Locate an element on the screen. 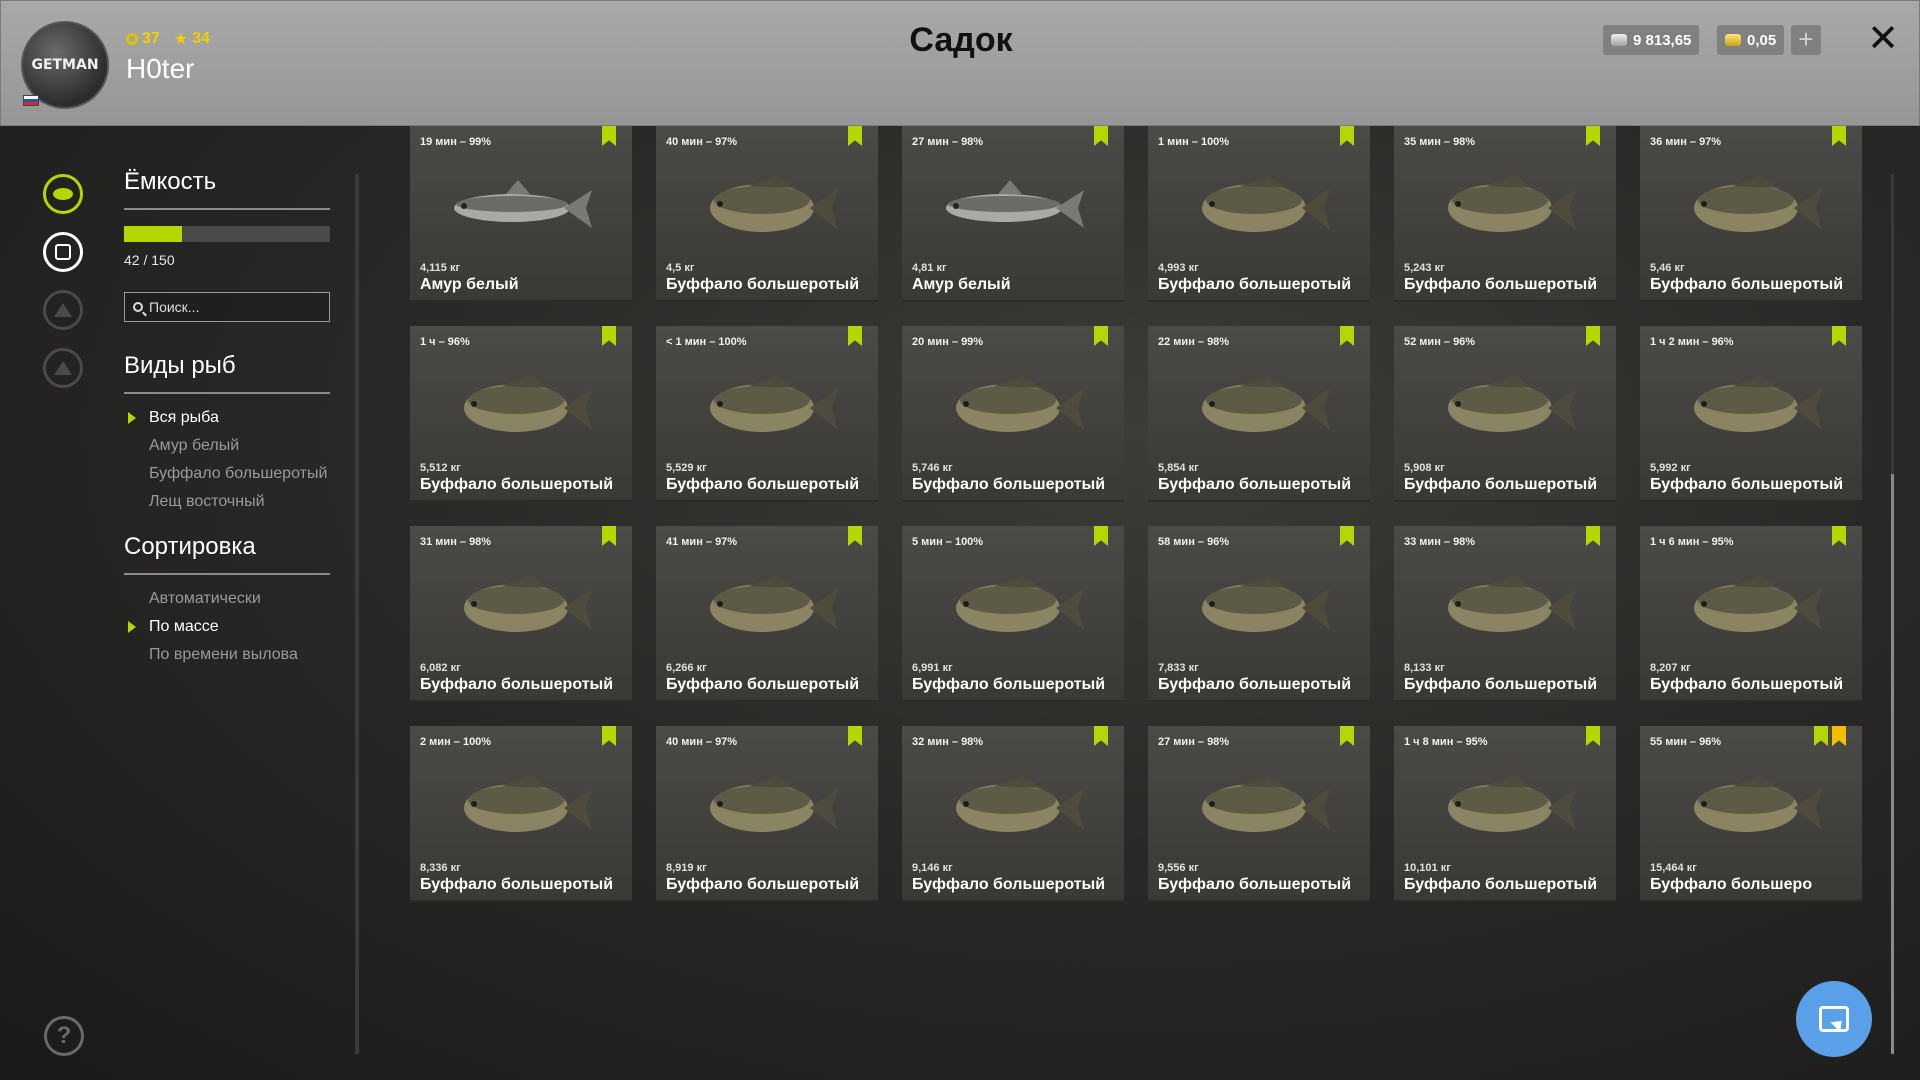 Image resolution: width=1920 pixels, height=1080 pixels. fish-card: 5 мин – 100% 6,991 кг Буффало большеротый is located at coordinates (1013, 614).